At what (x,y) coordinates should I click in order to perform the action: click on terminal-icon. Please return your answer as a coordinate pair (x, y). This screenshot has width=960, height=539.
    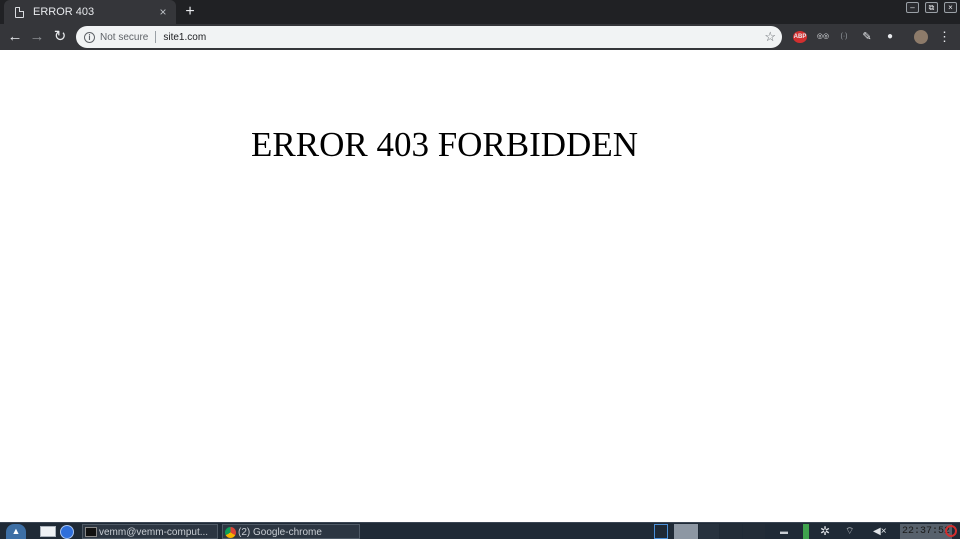
    Looking at the image, I should click on (91, 532).